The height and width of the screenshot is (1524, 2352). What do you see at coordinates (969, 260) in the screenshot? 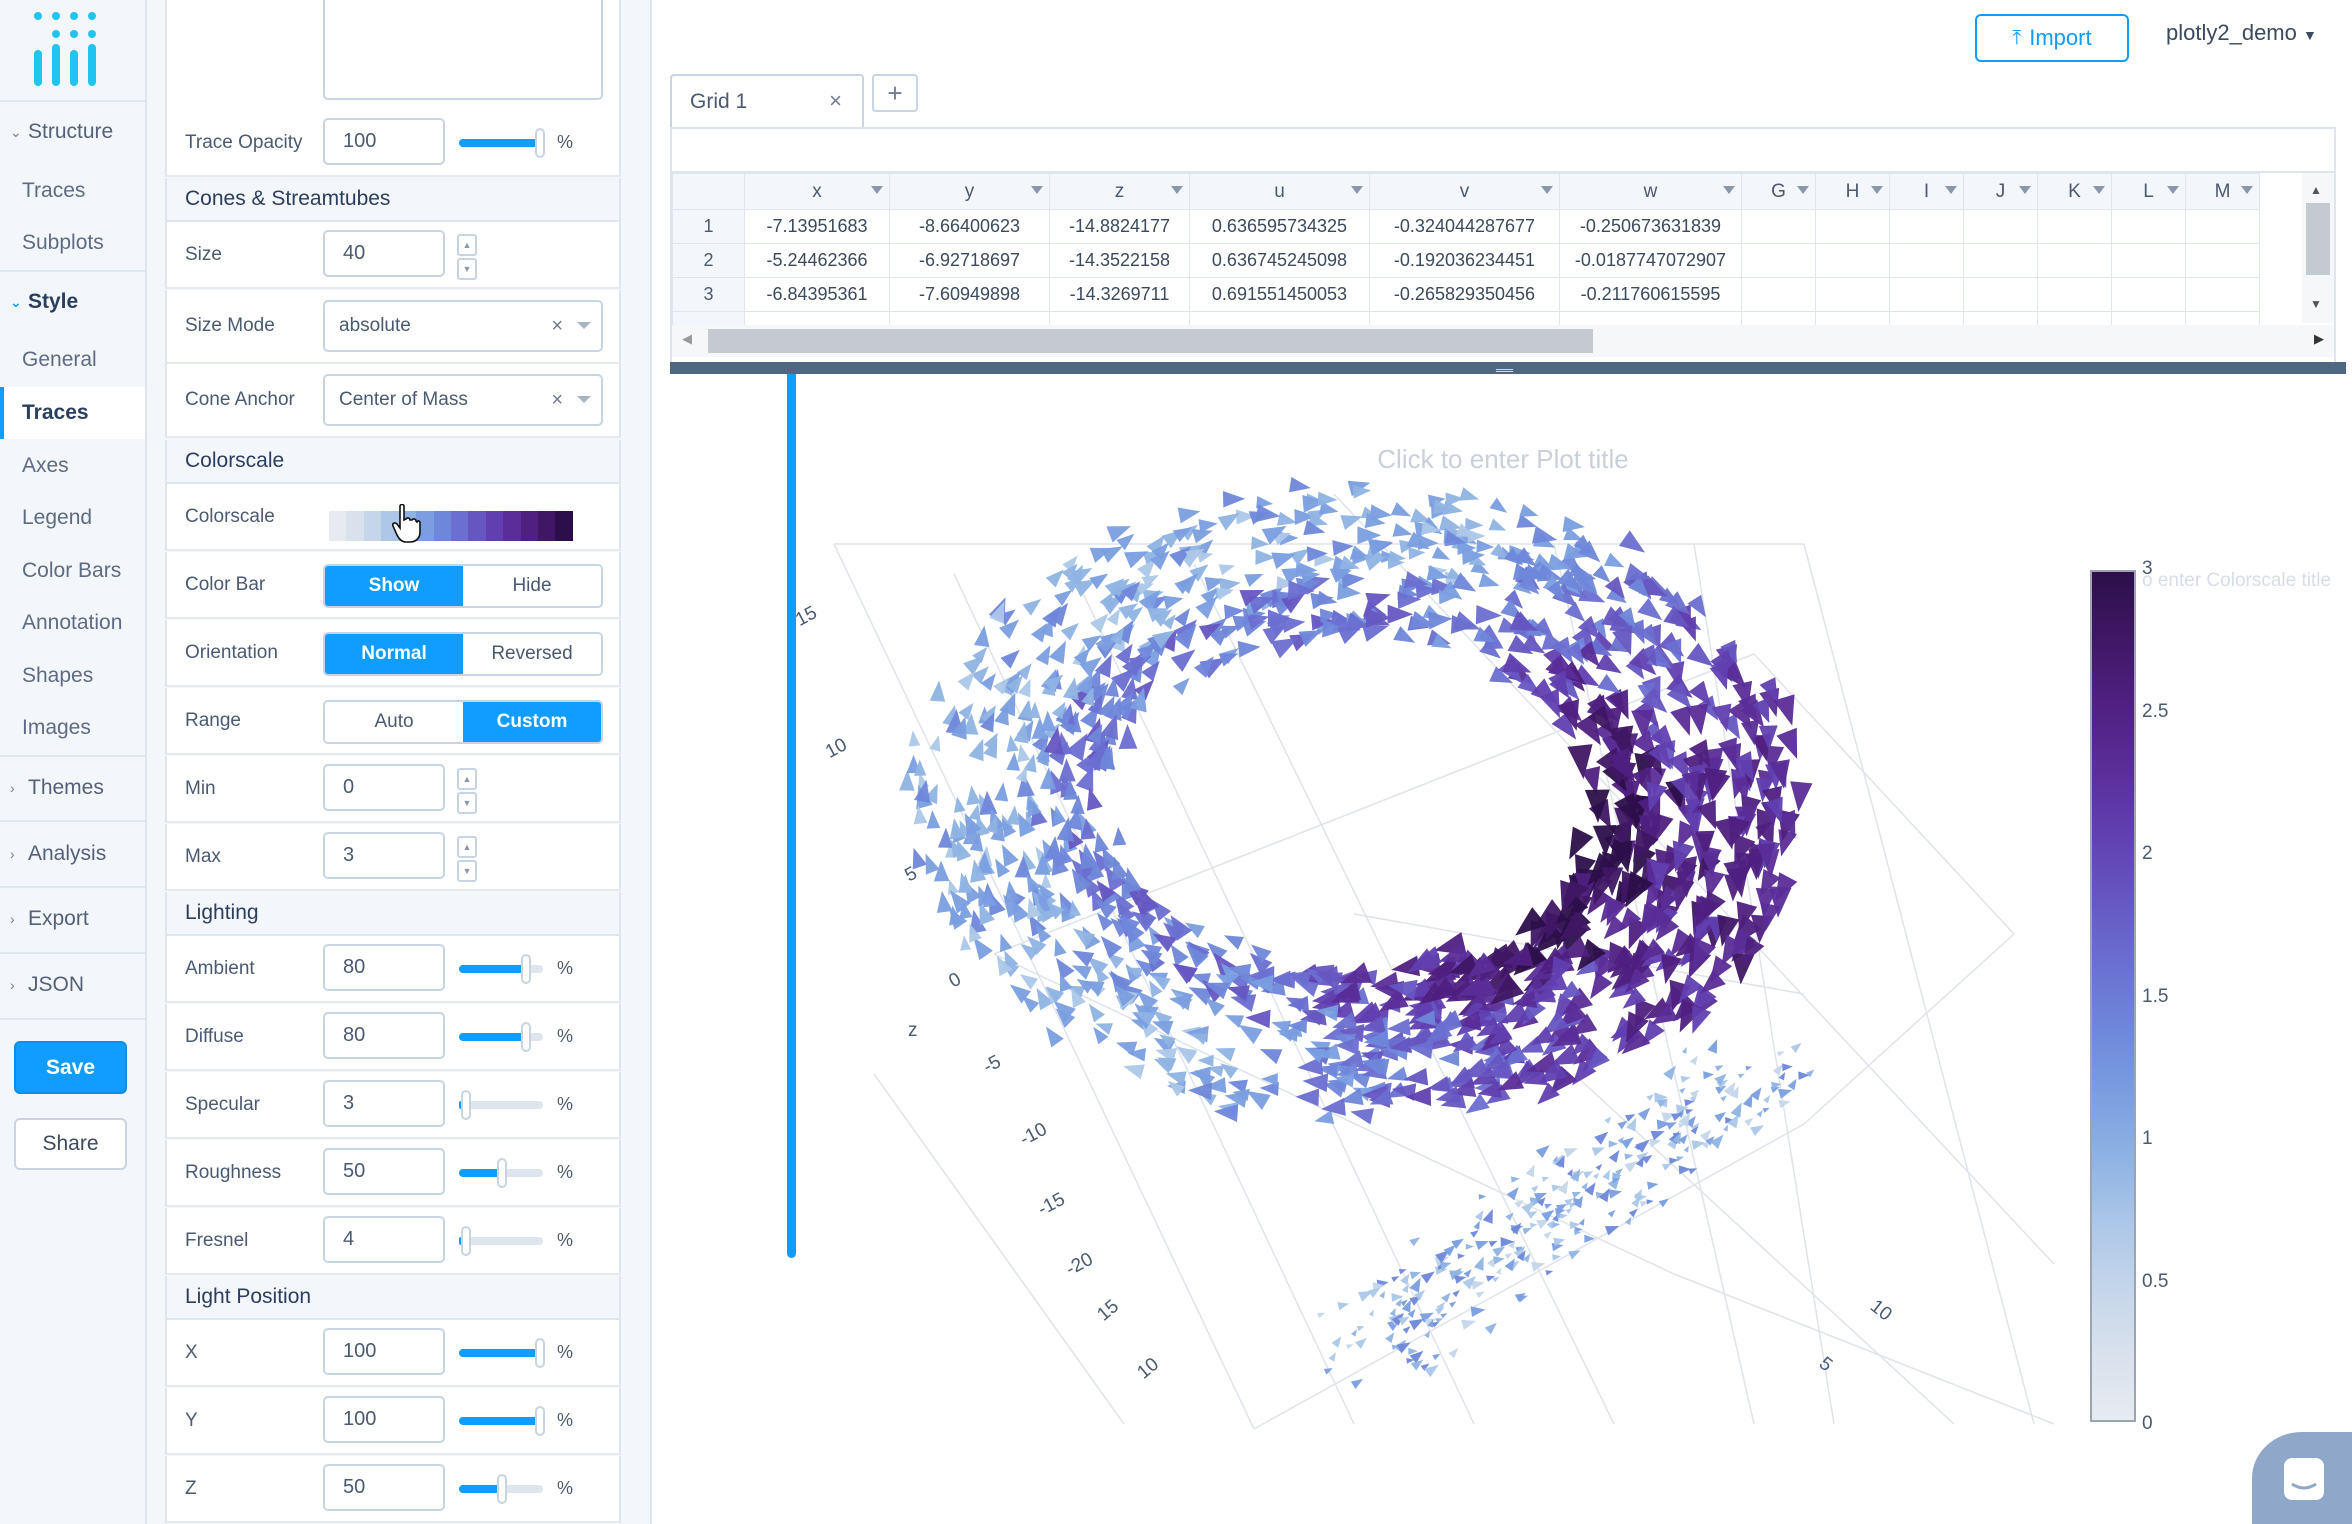
I see `table-cell: -6.92718697` at bounding box center [969, 260].